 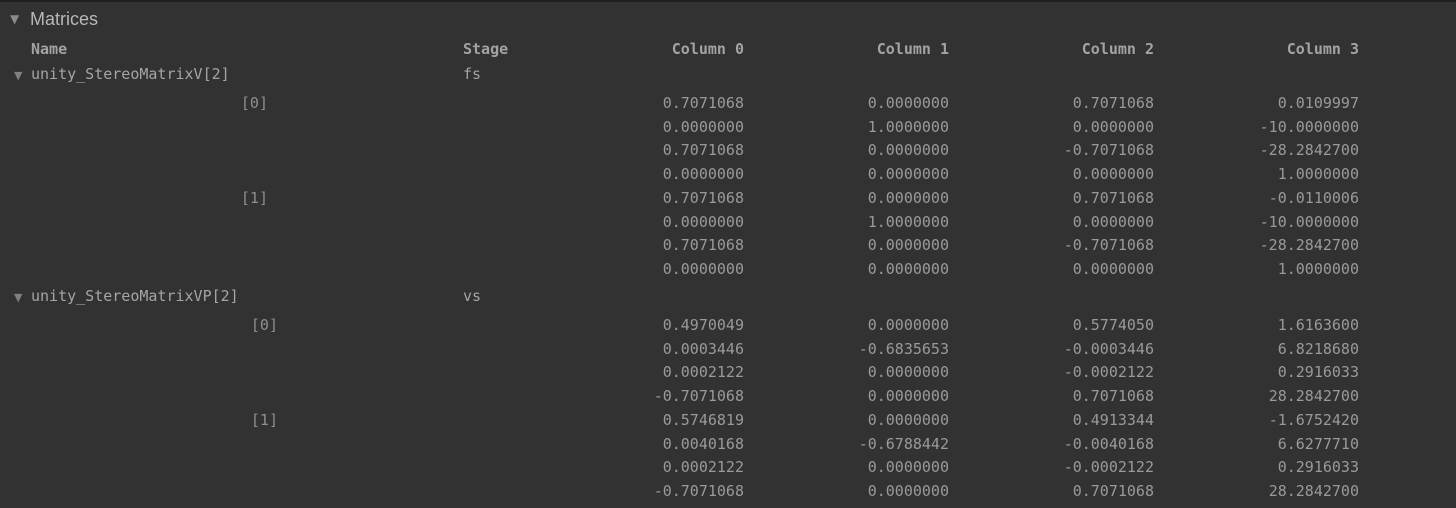 I want to click on variable-row-name: ▼ unity_StereoMatrixVP[2], so click(x=126, y=297).